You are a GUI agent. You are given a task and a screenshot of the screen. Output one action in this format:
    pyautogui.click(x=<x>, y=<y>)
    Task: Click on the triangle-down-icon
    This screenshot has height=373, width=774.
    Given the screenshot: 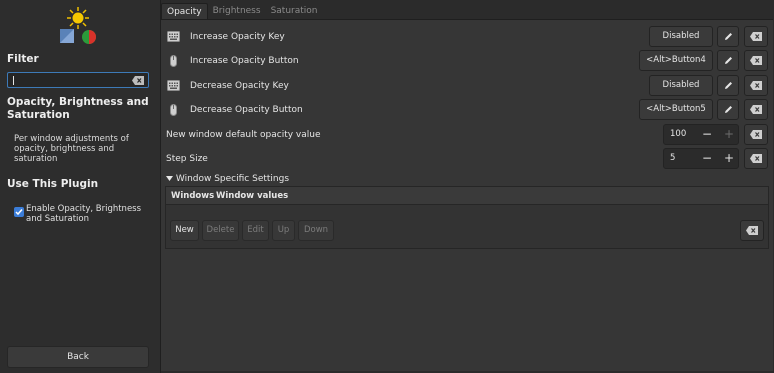 What is the action you would take?
    pyautogui.click(x=169, y=178)
    